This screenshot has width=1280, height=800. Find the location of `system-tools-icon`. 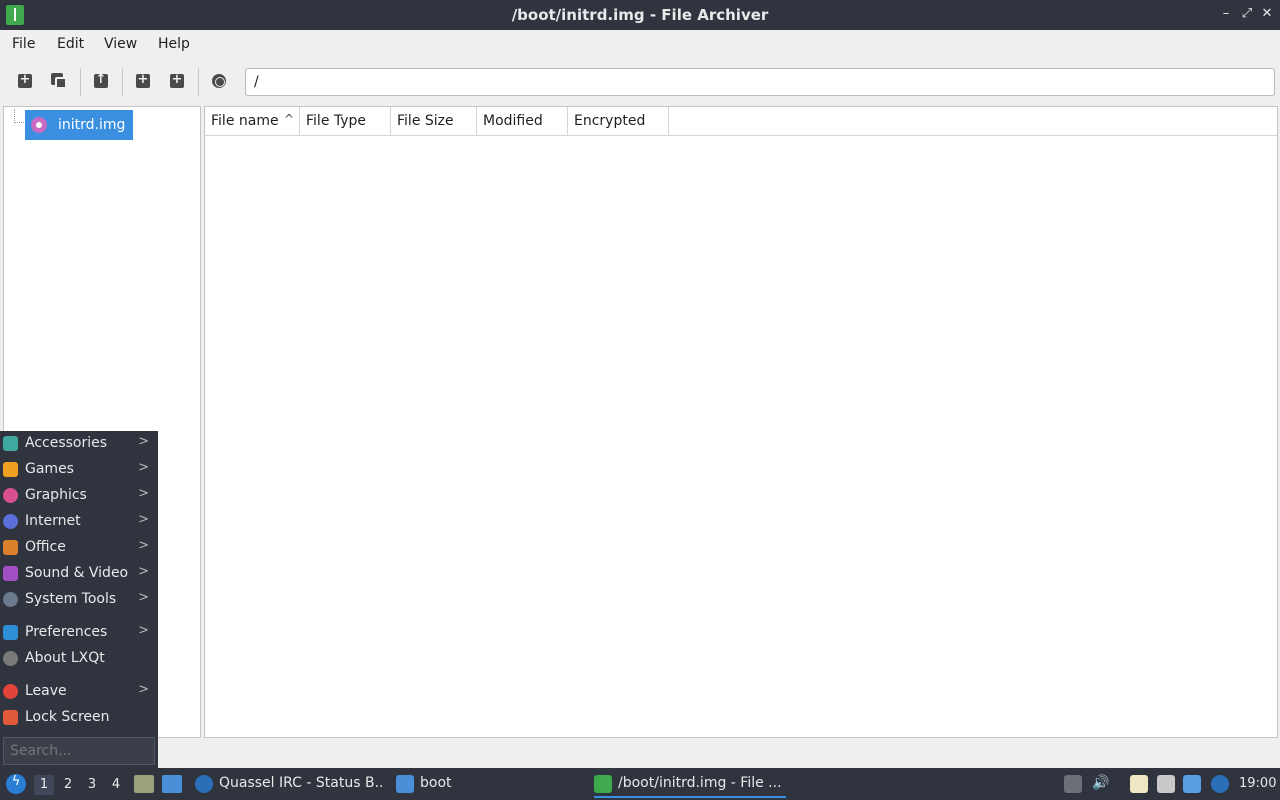

system-tools-icon is located at coordinates (10, 599).